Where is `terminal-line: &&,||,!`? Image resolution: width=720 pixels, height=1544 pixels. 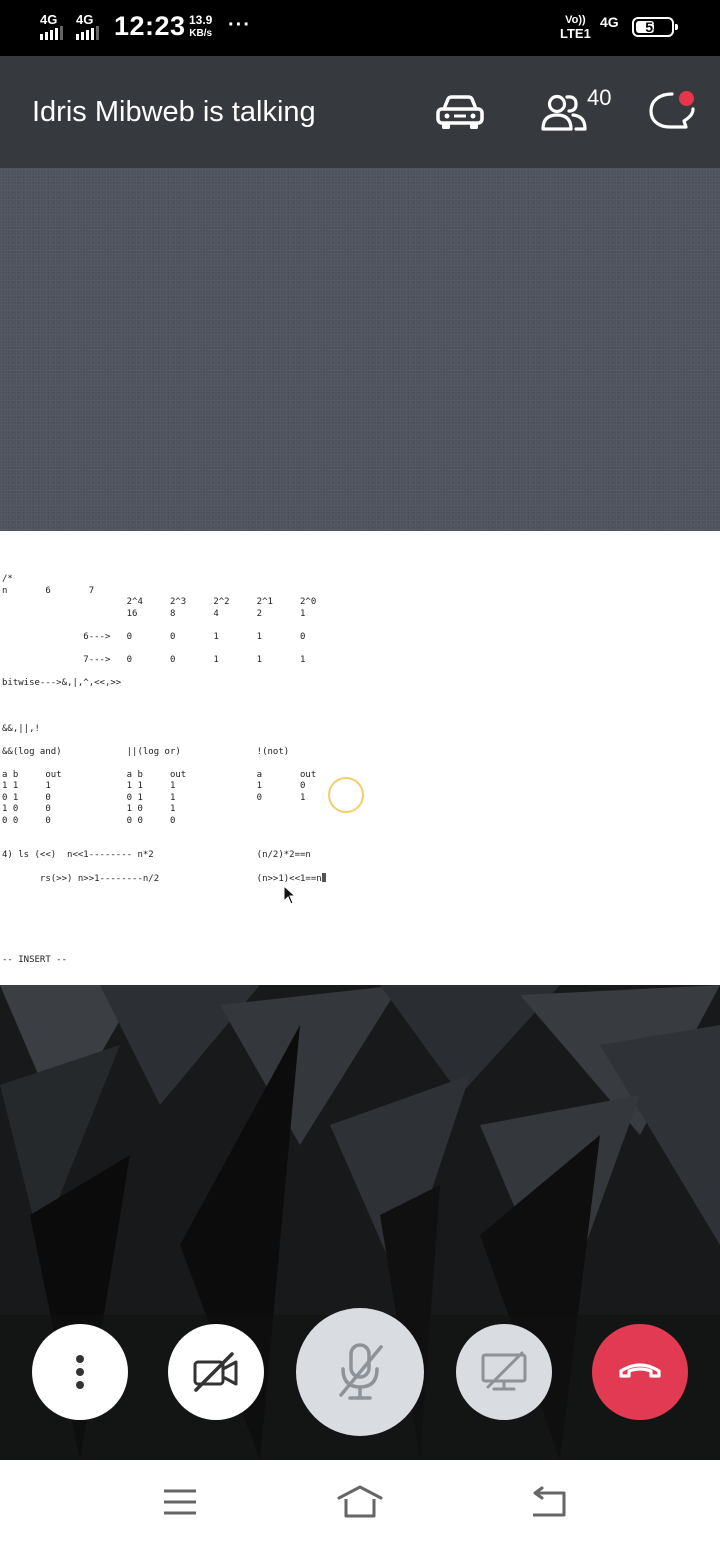
terminal-line: &&,||,! is located at coordinates (21, 728).